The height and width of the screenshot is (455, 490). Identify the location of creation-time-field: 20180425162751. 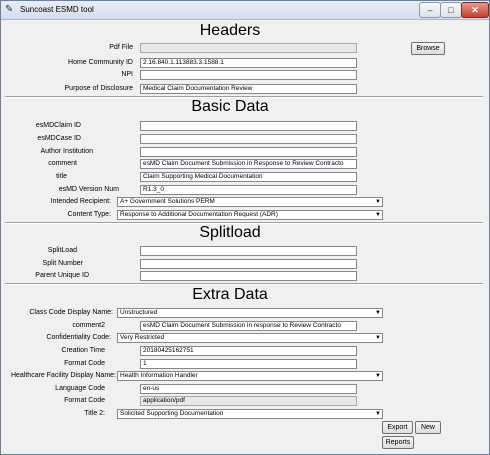
(248, 351).